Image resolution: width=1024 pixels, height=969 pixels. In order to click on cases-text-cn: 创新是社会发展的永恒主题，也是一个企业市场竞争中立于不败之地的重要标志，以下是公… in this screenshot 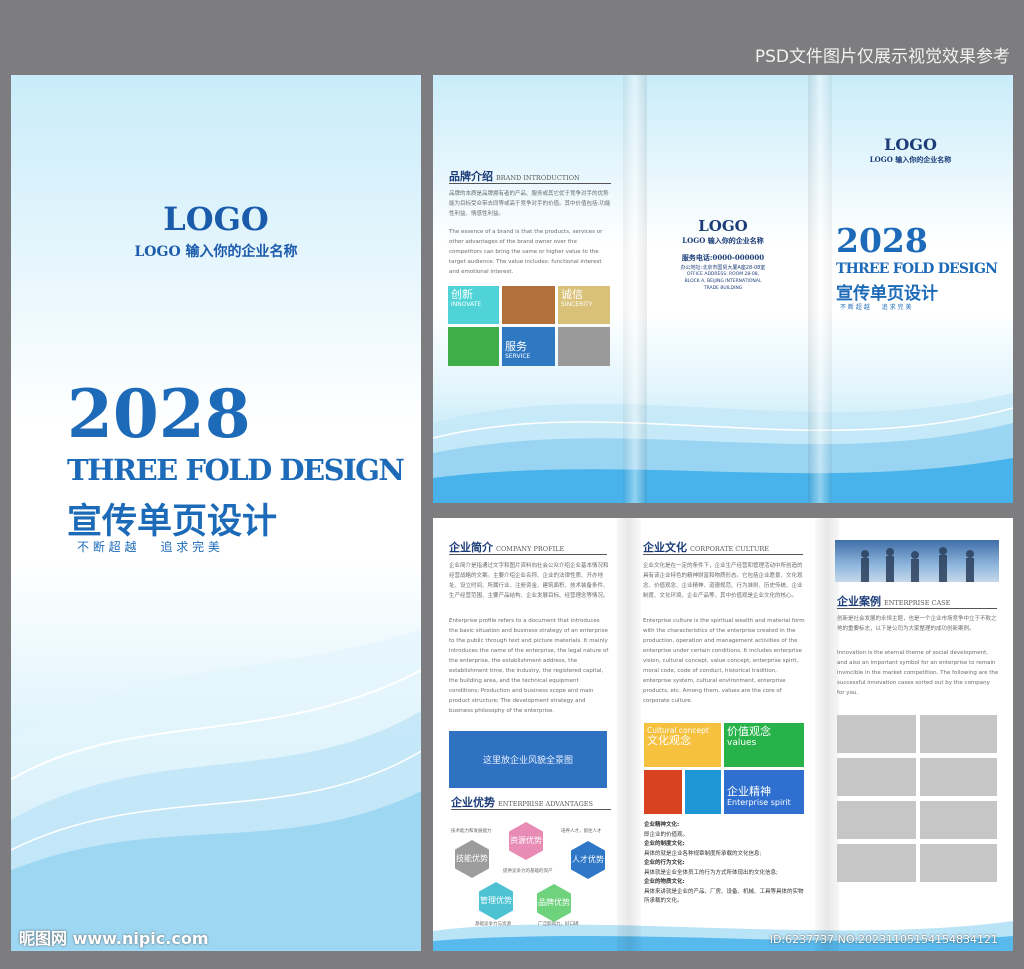, I will do `click(917, 624)`.